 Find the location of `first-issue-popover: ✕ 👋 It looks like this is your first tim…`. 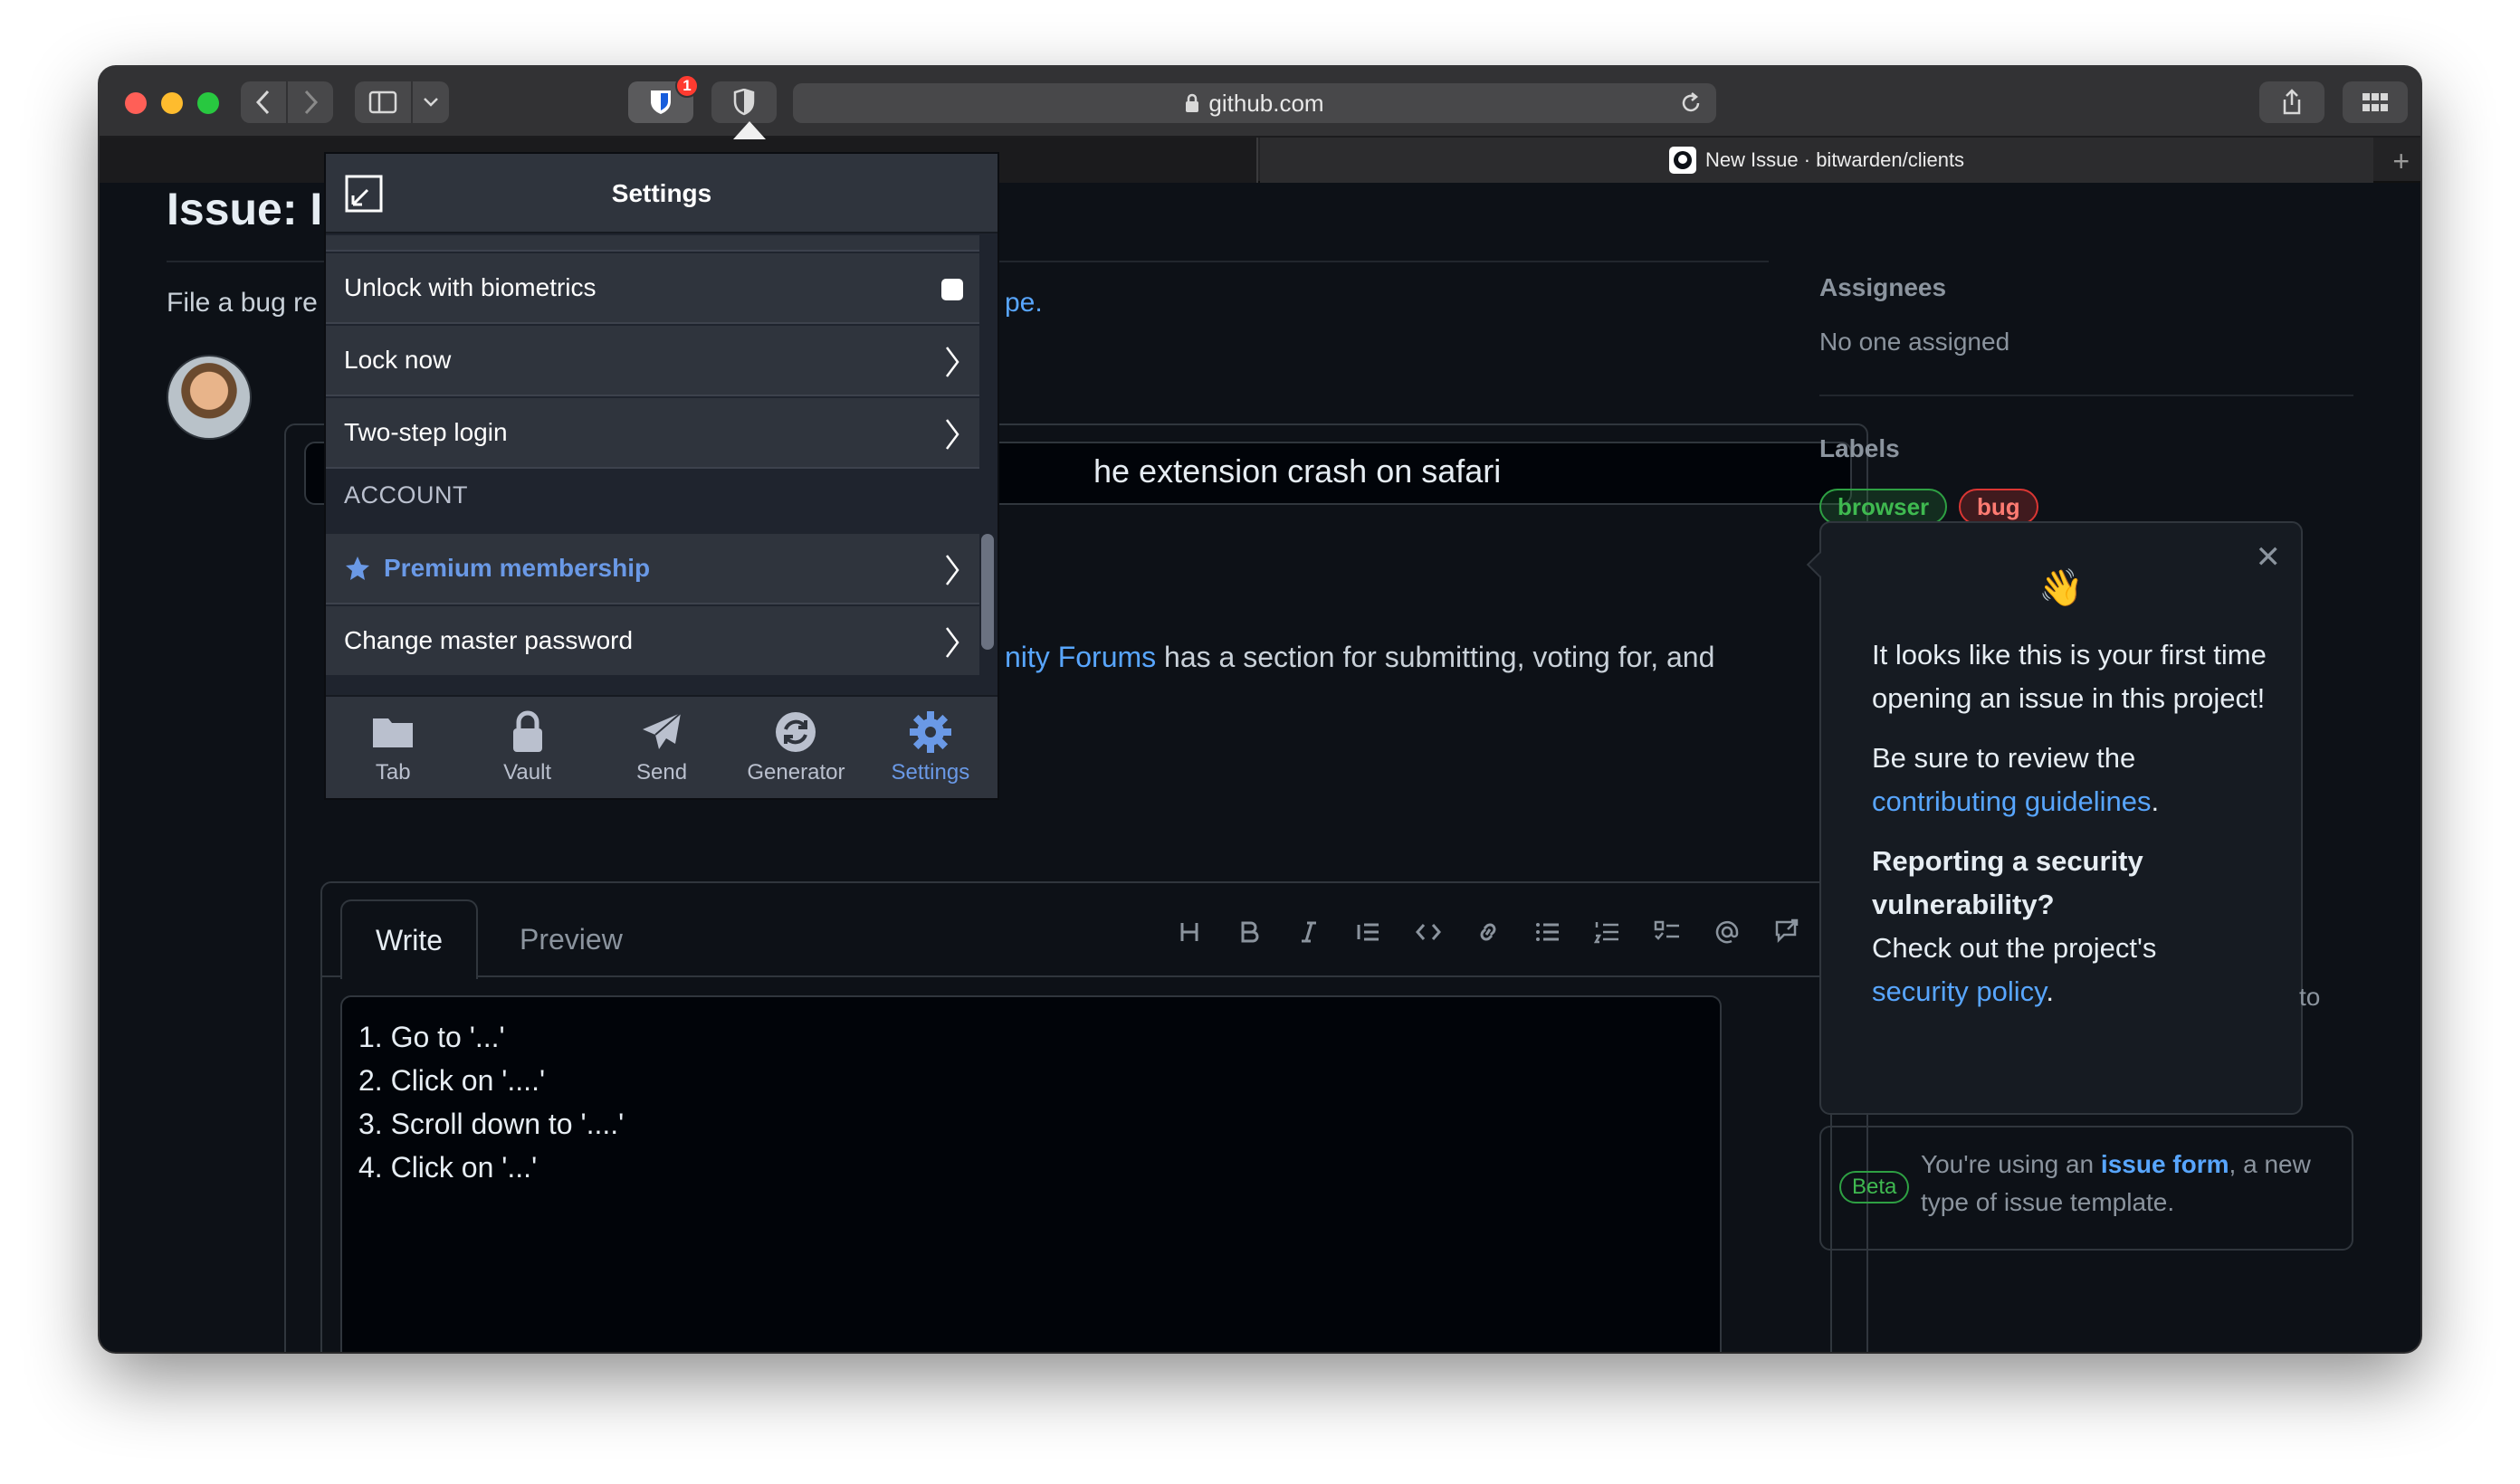

first-issue-popover: ✕ 👋 It looks like this is your first tim… is located at coordinates (2054, 818).